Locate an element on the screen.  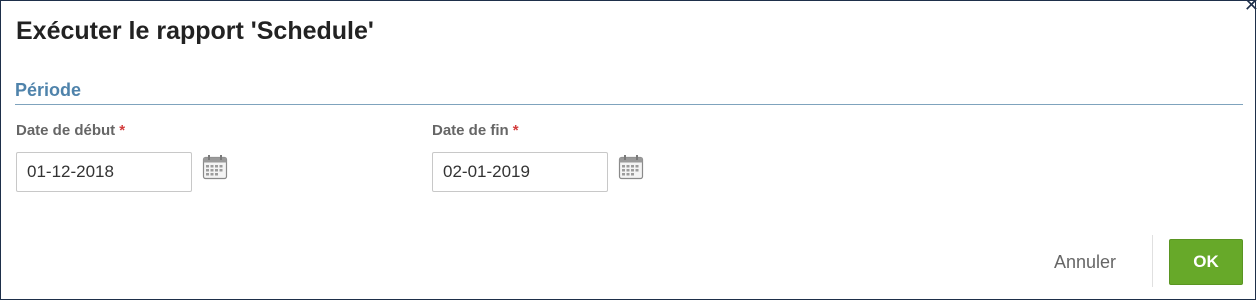
start-date-input is located at coordinates (104, 172).